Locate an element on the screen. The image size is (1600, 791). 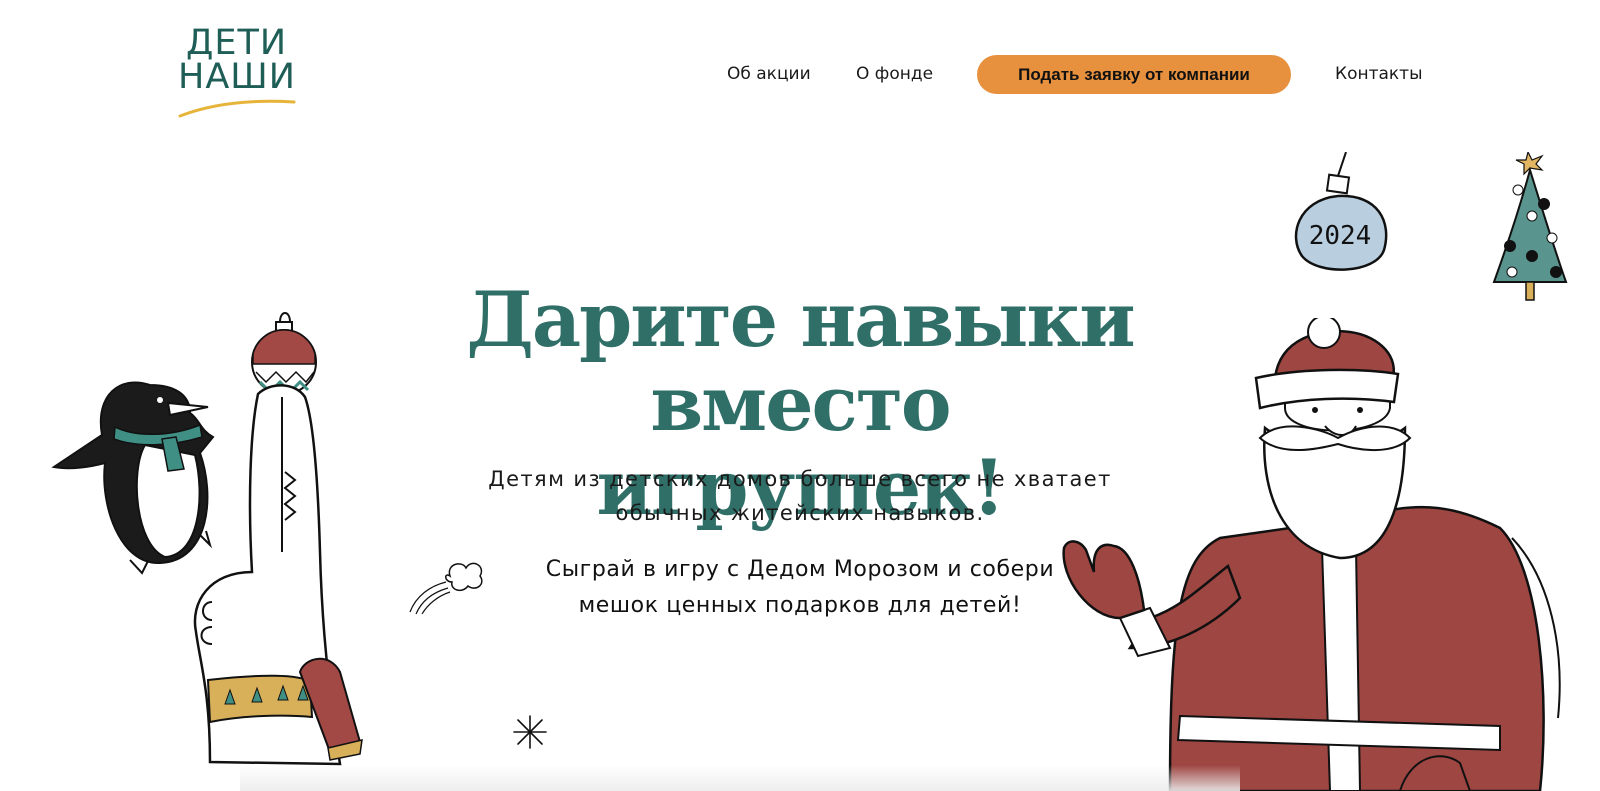
logo-swoosh-icon is located at coordinates (237, 108).